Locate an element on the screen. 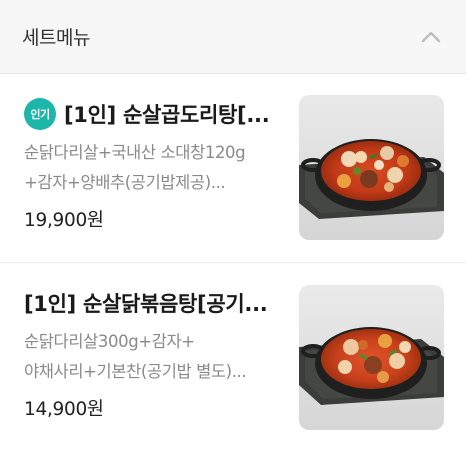 Image resolution: width=466 pixels, height=450 pixels. popular-badge: 인기 is located at coordinates (40, 114).